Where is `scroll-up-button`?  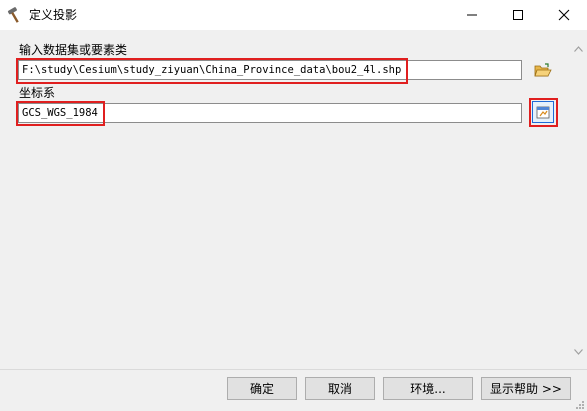 scroll-up-button is located at coordinates (578, 48).